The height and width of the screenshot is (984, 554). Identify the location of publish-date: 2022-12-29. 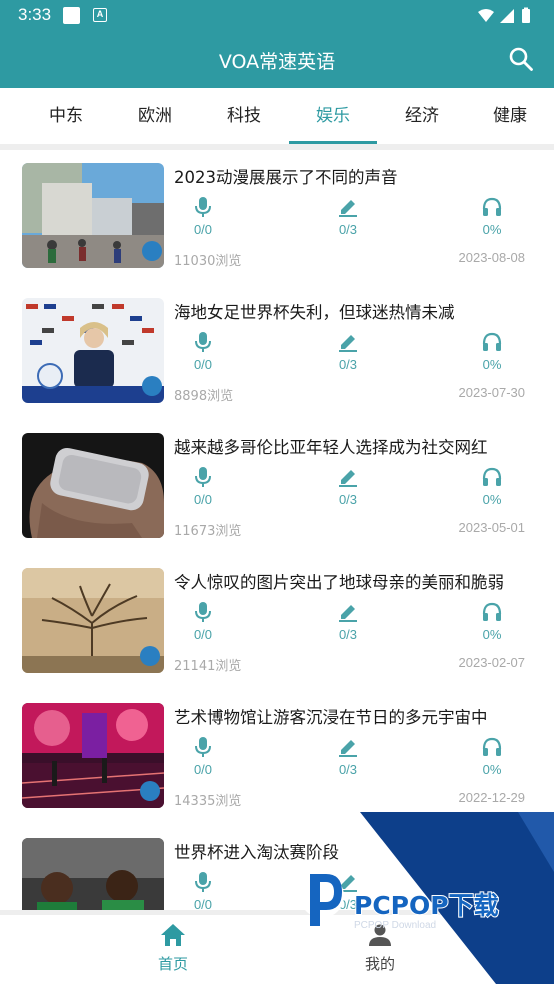
(492, 797).